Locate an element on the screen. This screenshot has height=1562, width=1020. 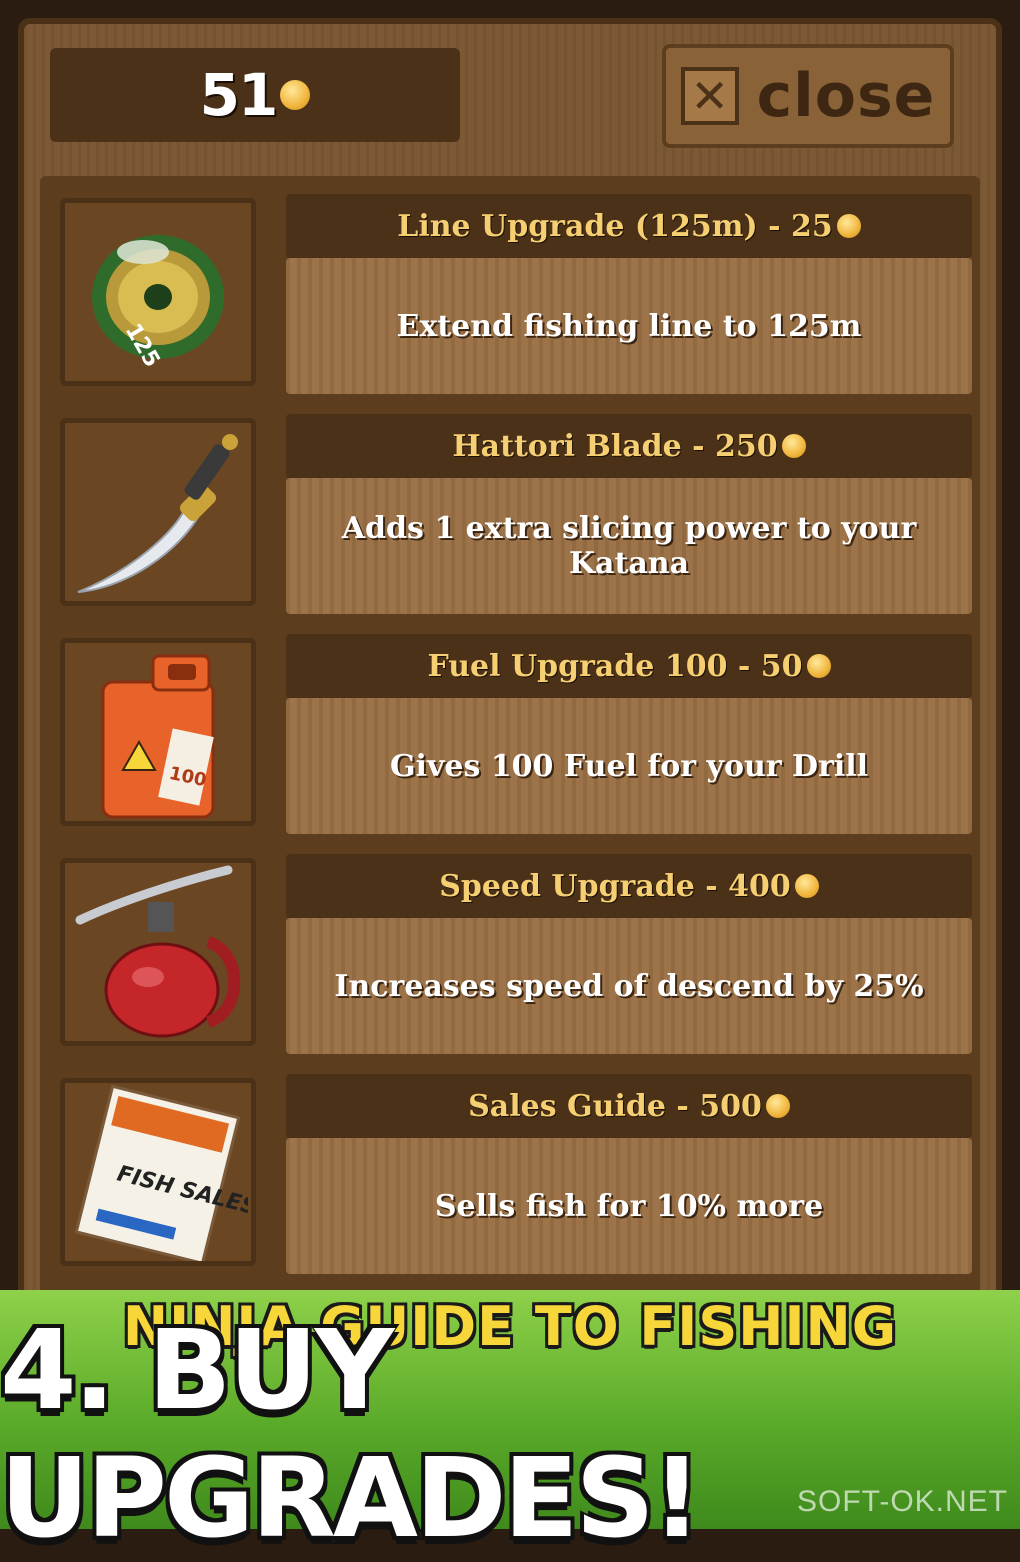
watermark: SOFT-OK.NET is located at coordinates (902, 1501).